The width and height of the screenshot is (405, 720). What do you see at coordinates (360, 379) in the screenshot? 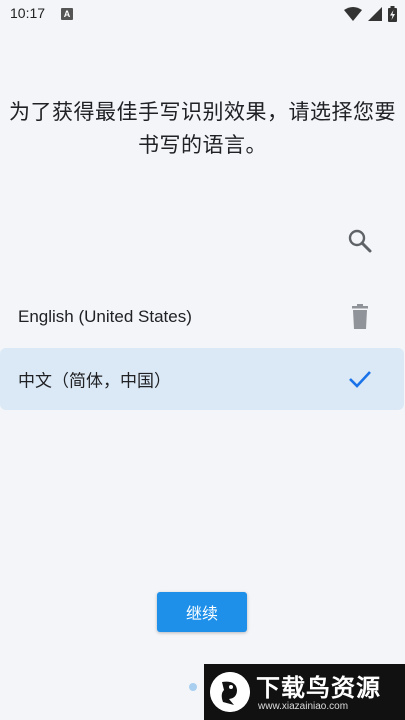
I see `checkmark-icon` at bounding box center [360, 379].